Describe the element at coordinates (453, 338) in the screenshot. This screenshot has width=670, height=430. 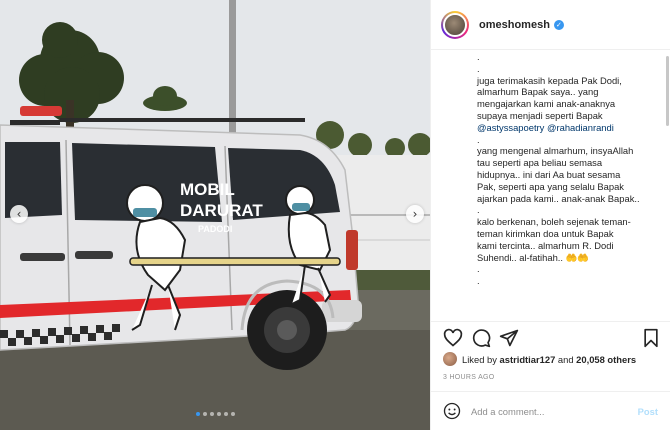
I see `like-heart-icon` at that location.